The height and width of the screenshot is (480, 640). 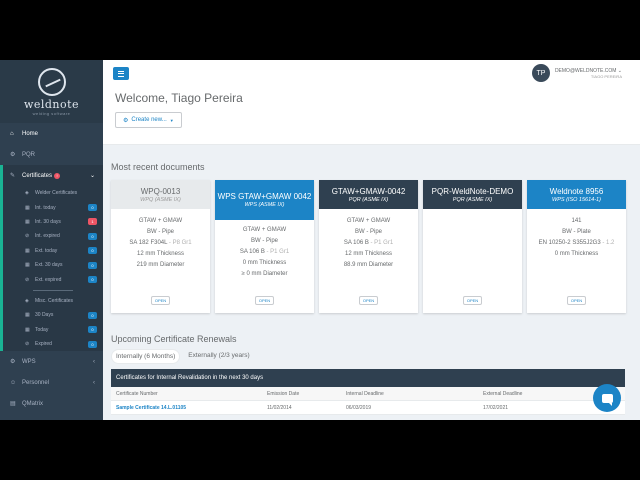 I want to click on sidebar-subitem-label: 30 Days, so click(x=44, y=315).